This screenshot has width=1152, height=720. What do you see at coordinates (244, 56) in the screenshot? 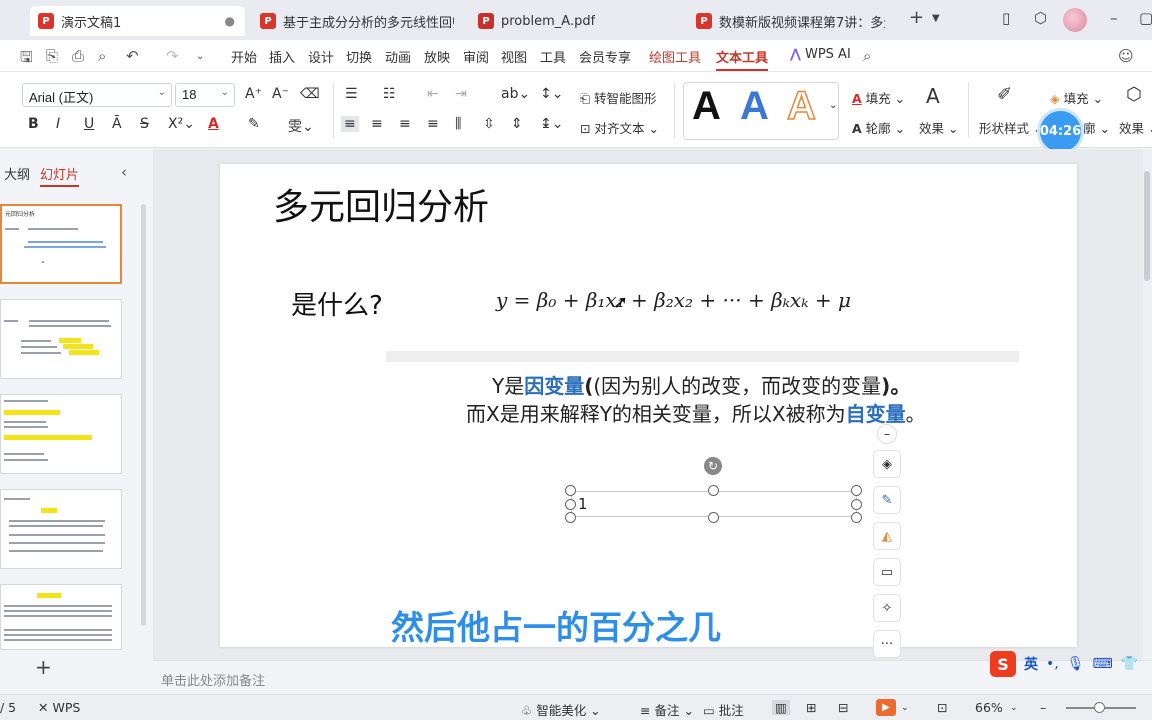
I see `menu-home: 开始` at bounding box center [244, 56].